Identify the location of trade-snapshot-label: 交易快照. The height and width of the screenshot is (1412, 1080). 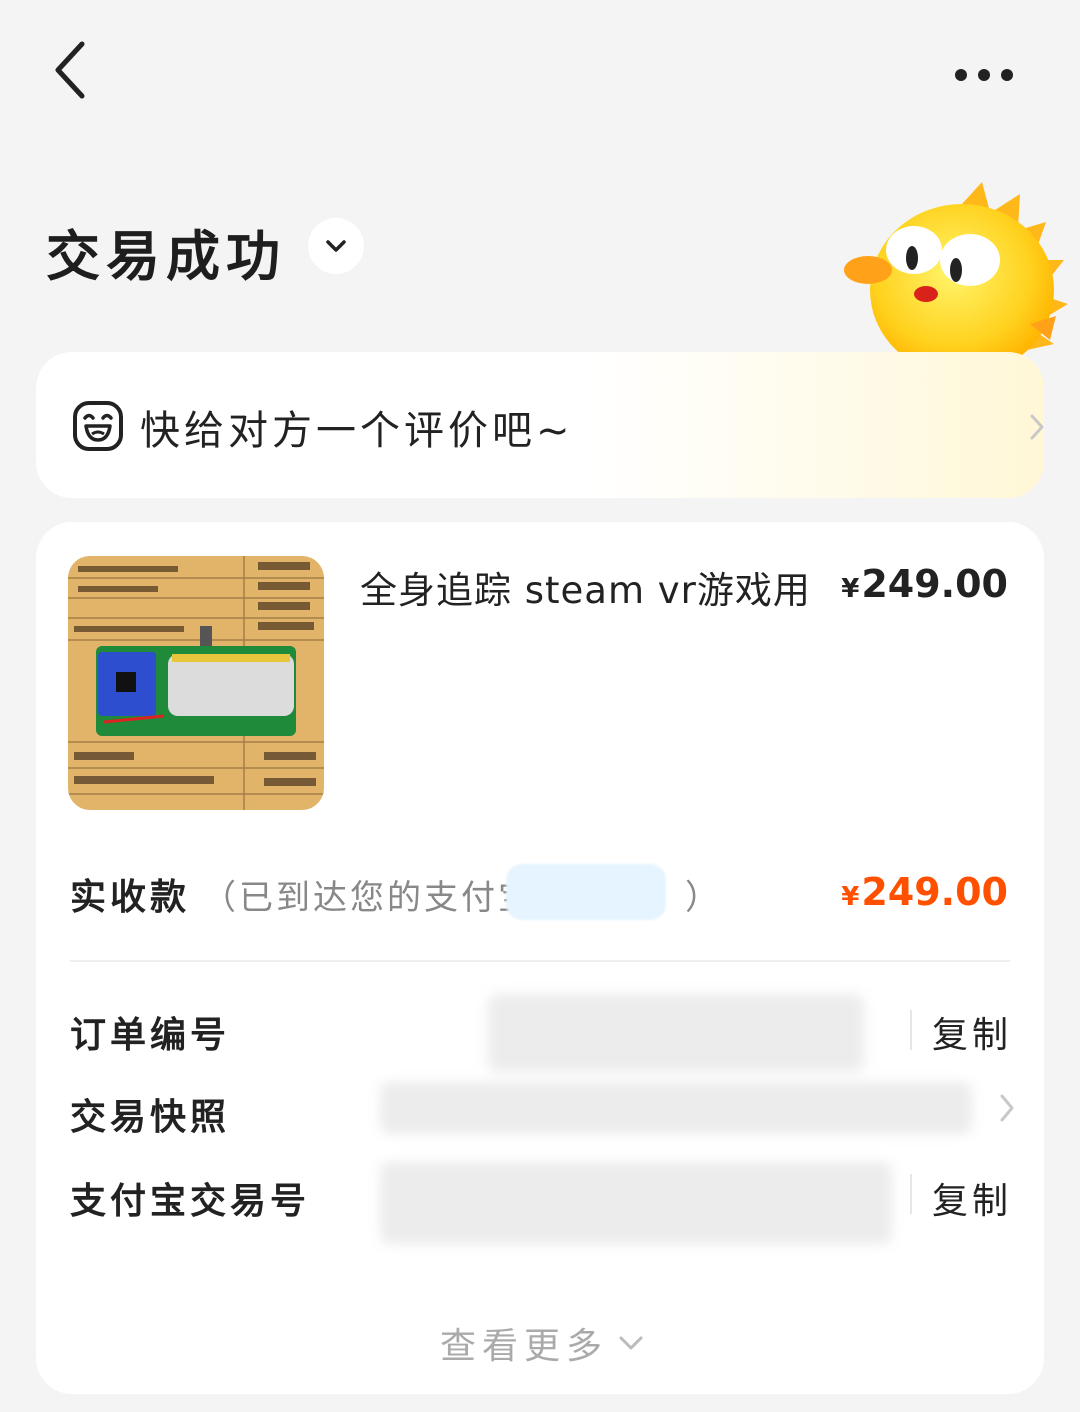
(150, 1117).